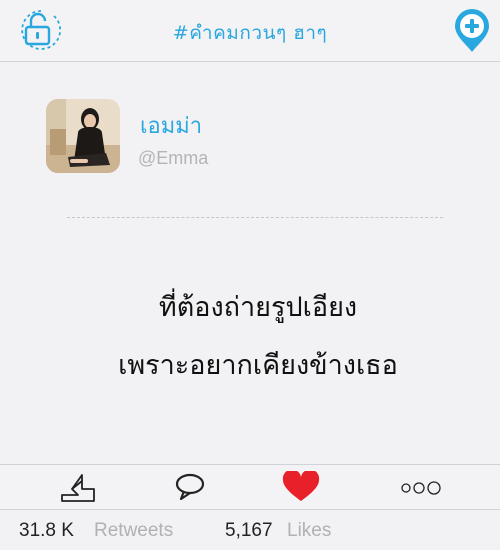 The image size is (500, 550). I want to click on divider, so click(255, 217).